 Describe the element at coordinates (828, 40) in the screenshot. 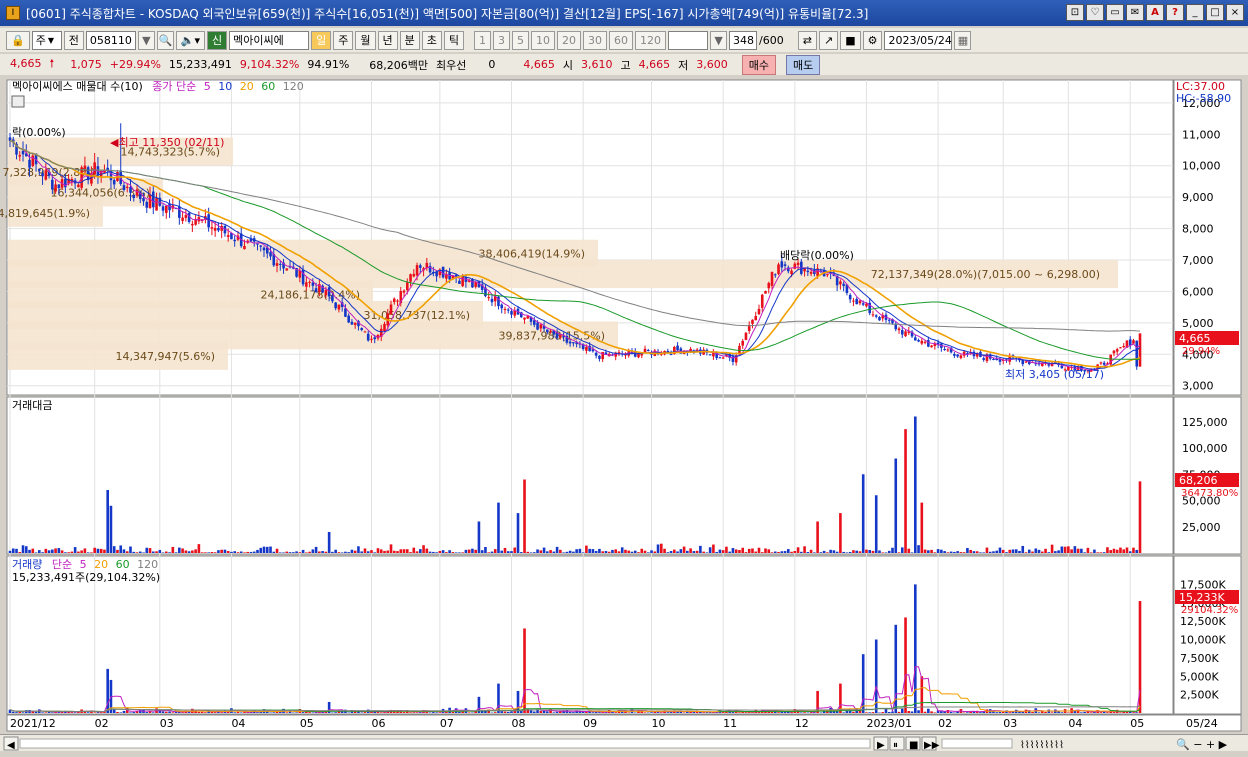

I see `compare-icon: ↗` at that location.